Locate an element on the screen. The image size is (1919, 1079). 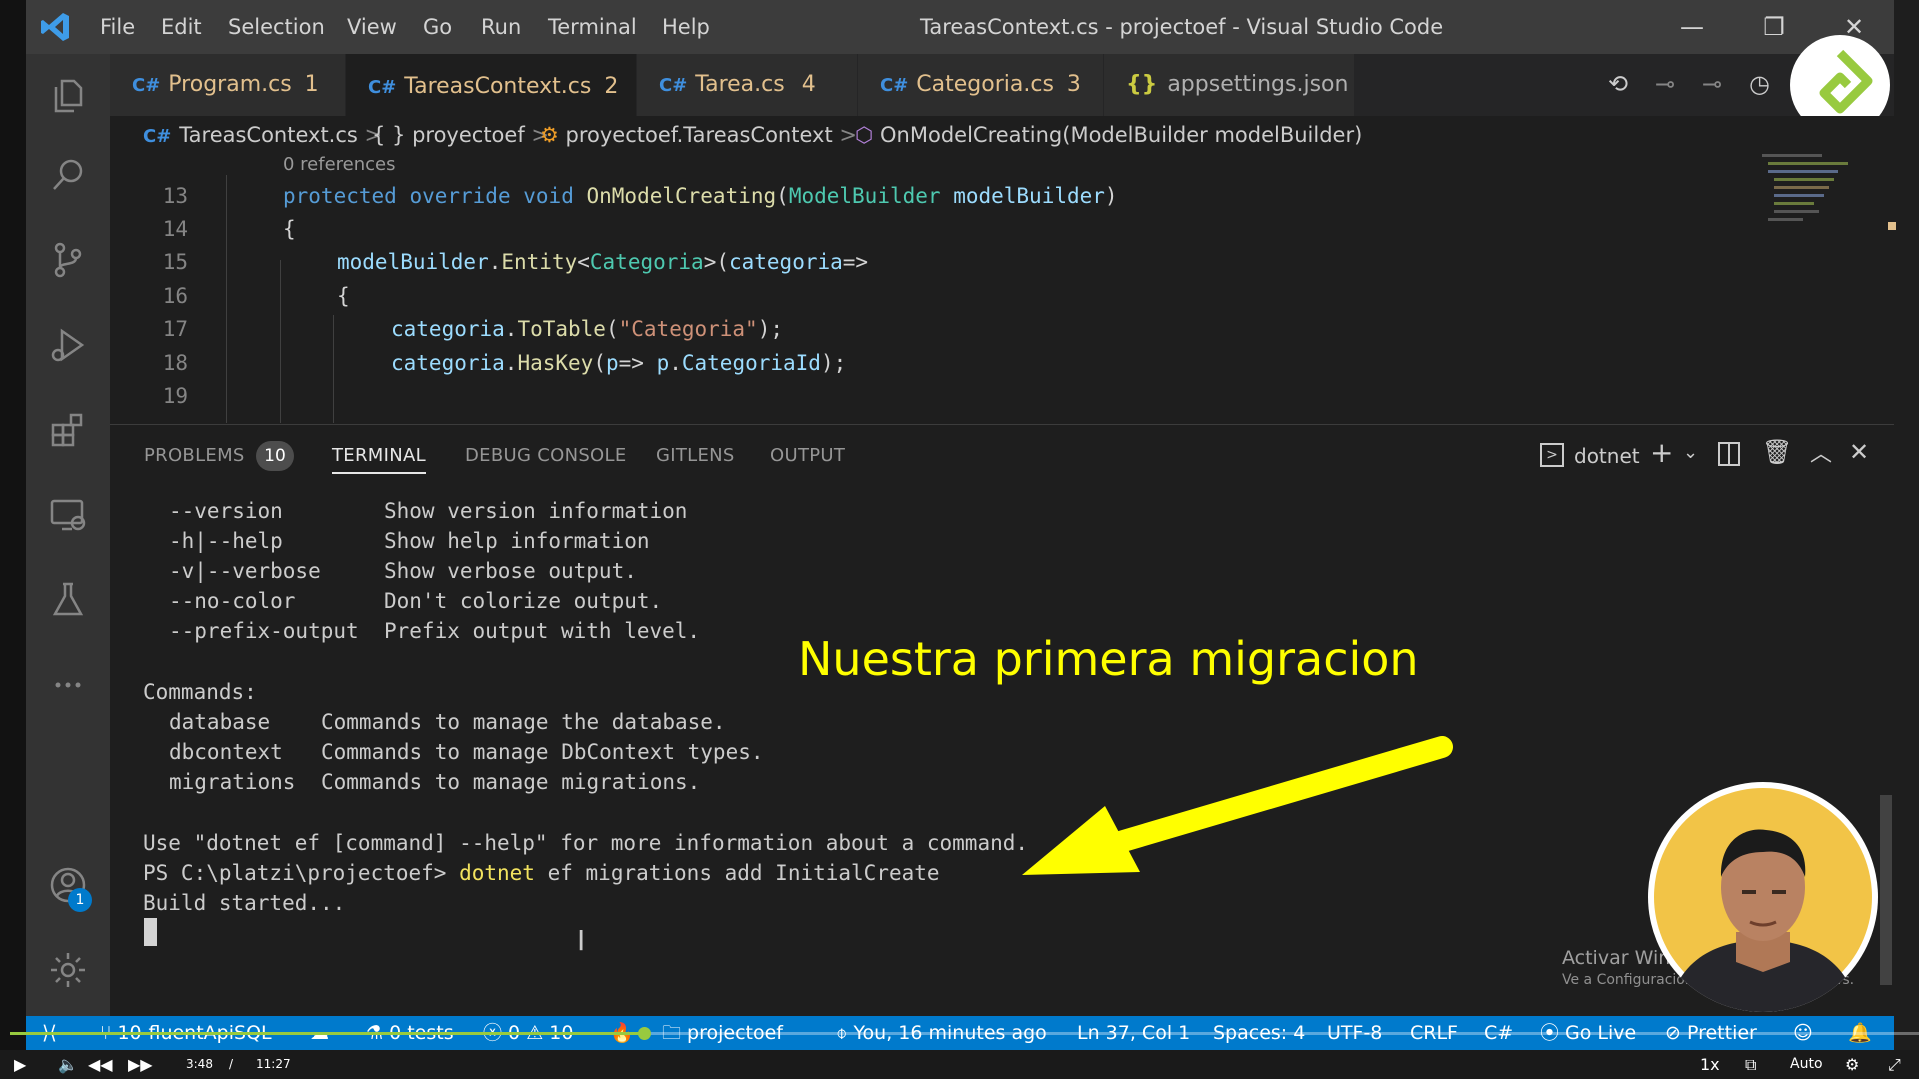
source-control-icon is located at coordinates (68, 260).